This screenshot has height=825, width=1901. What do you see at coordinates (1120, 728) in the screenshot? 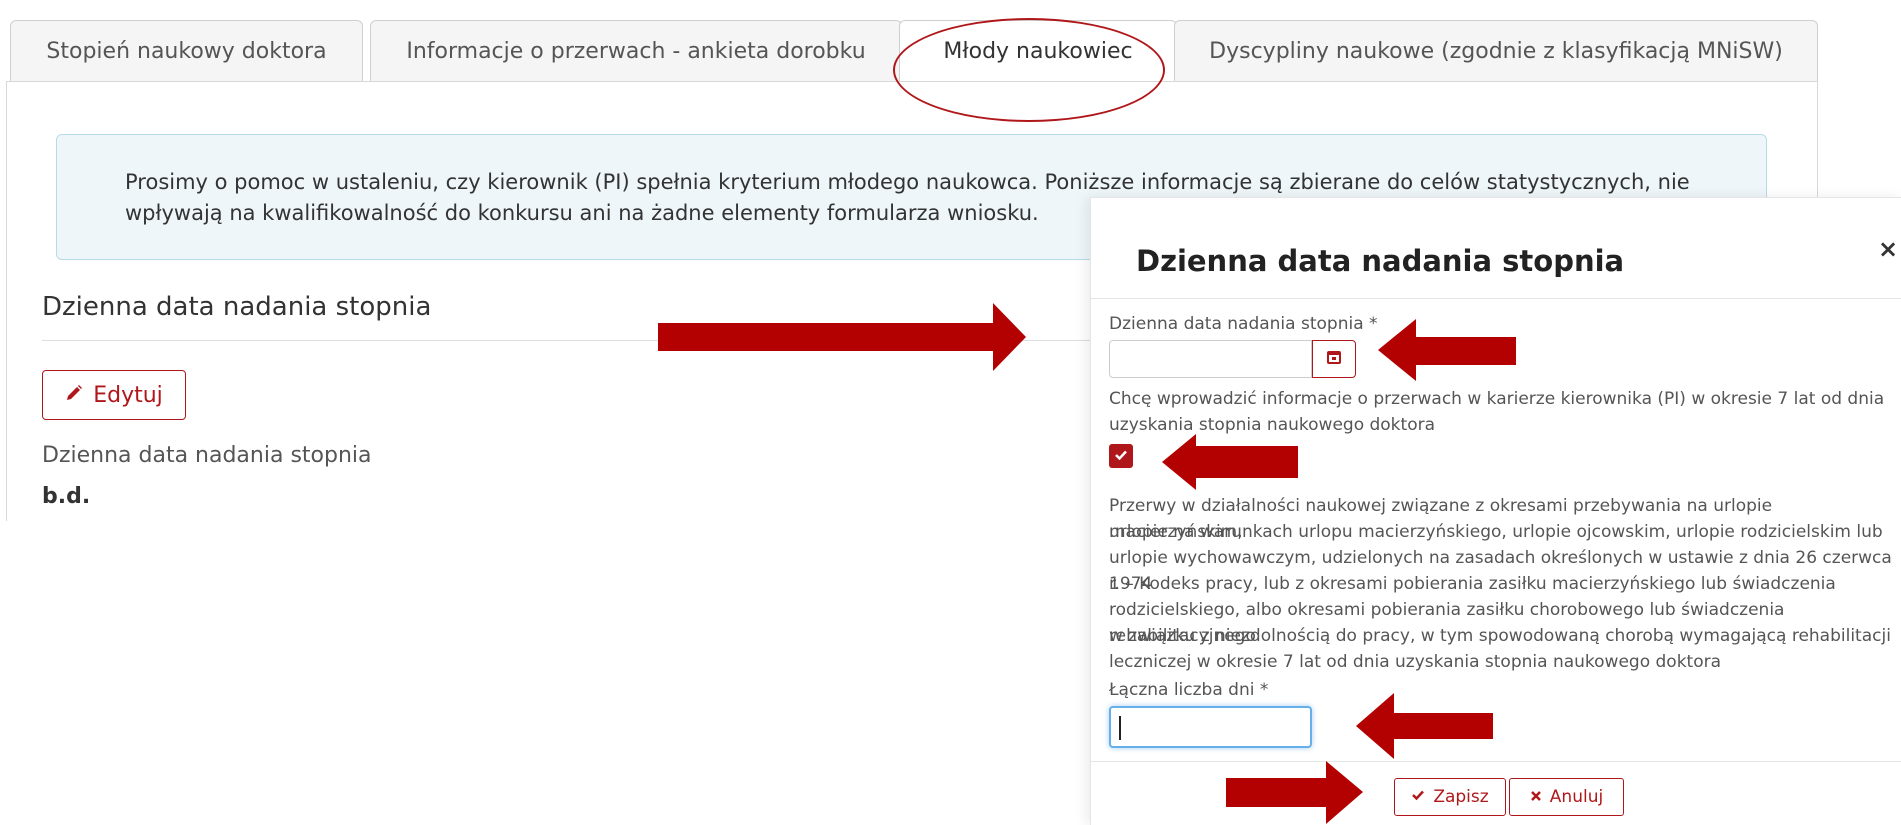
I see `text-caret` at bounding box center [1120, 728].